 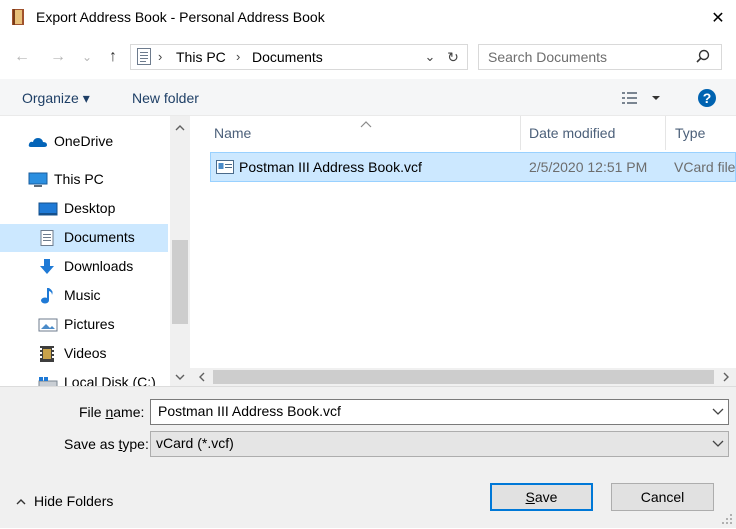 I want to click on scroll-right-button, so click(x=726, y=377).